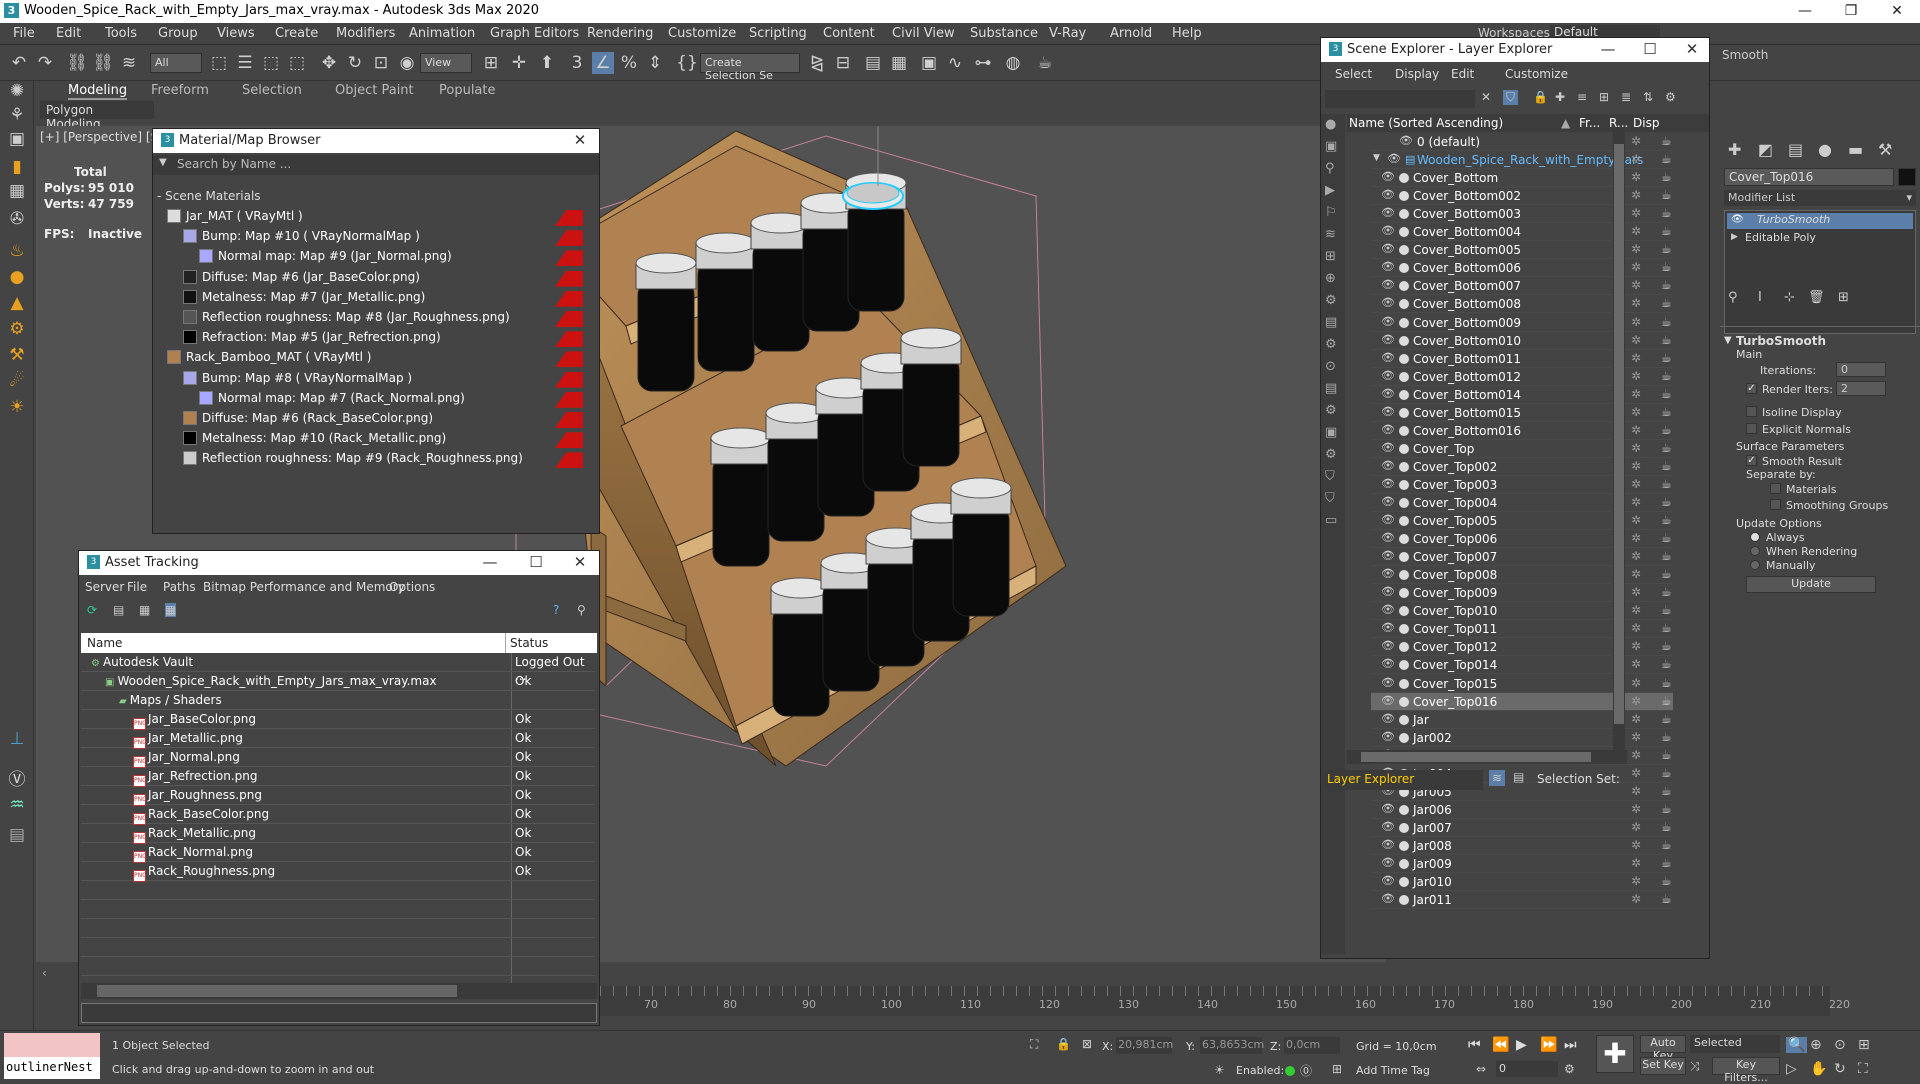 Image resolution: width=1920 pixels, height=1084 pixels. I want to click on scene-object-item: 👁 Cover_Bottom010 ✲ ☕, so click(1522, 341).